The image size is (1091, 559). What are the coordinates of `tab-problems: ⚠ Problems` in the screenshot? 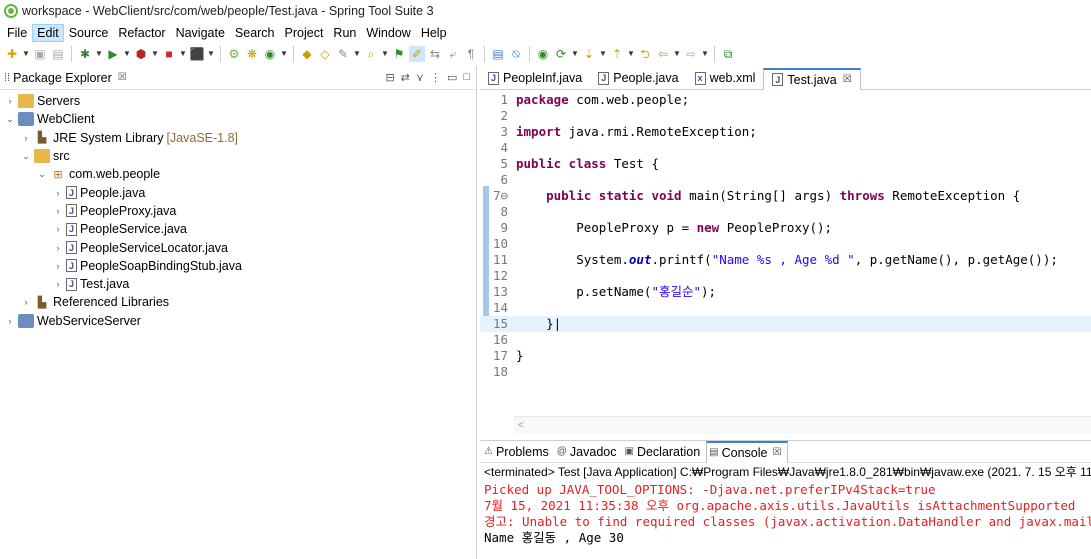 It's located at (518, 452).